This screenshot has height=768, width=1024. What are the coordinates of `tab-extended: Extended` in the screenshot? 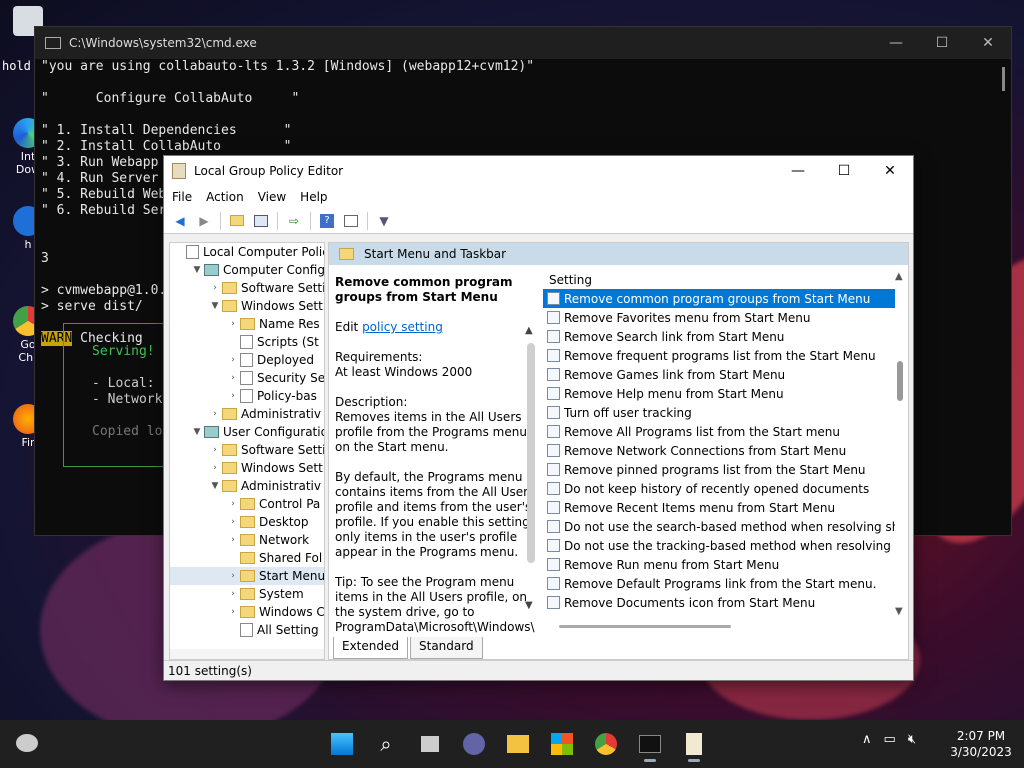 It's located at (370, 648).